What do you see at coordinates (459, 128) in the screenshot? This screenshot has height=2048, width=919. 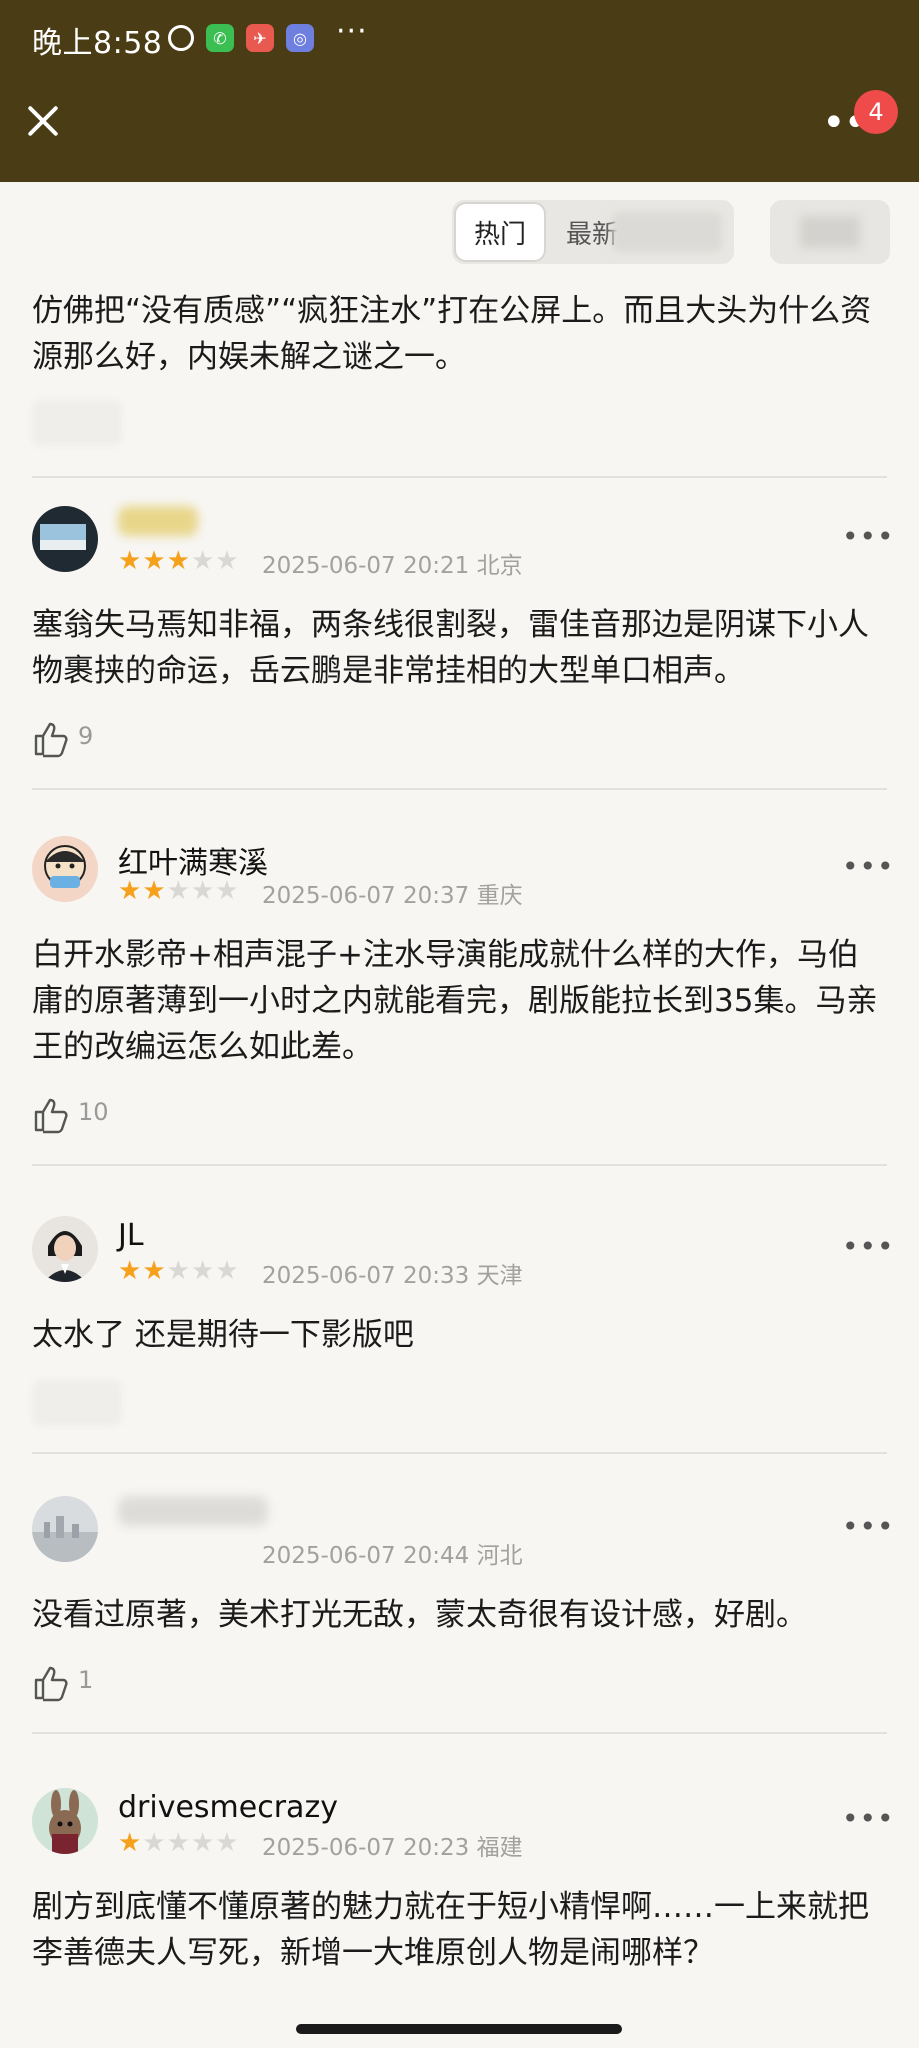 I see `title-bar: •• 4` at bounding box center [459, 128].